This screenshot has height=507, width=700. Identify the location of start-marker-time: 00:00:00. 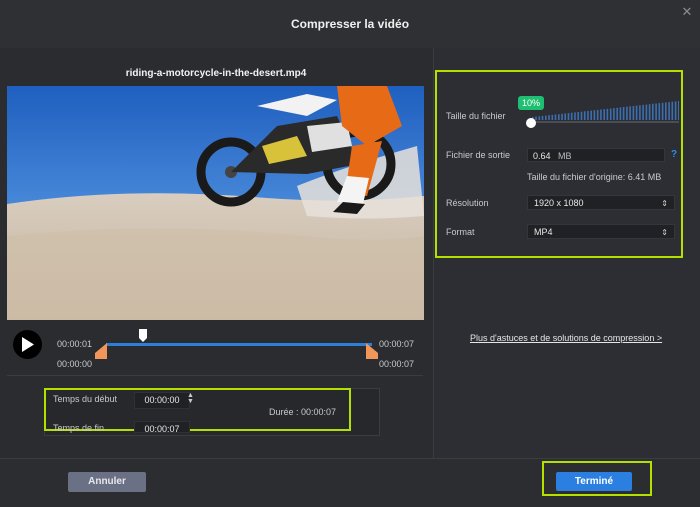
(75, 364).